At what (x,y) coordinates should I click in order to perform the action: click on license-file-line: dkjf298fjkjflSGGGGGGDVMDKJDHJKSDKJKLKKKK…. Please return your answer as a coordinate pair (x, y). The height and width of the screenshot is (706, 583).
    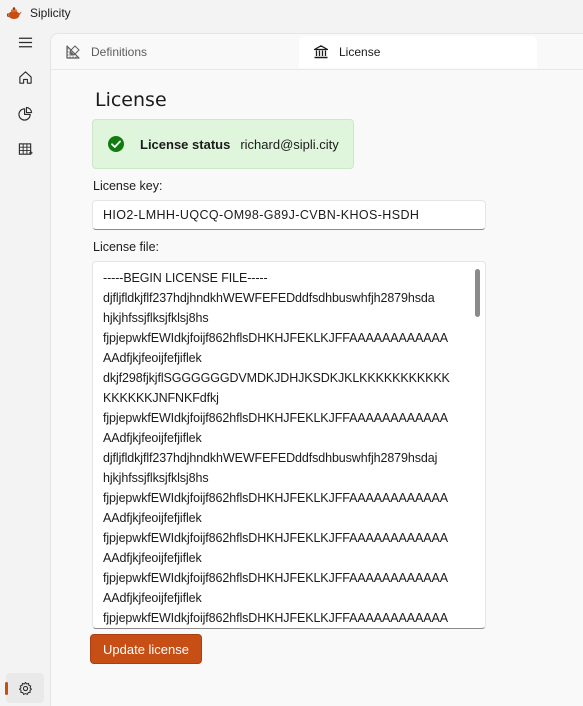
    Looking at the image, I should click on (276, 378).